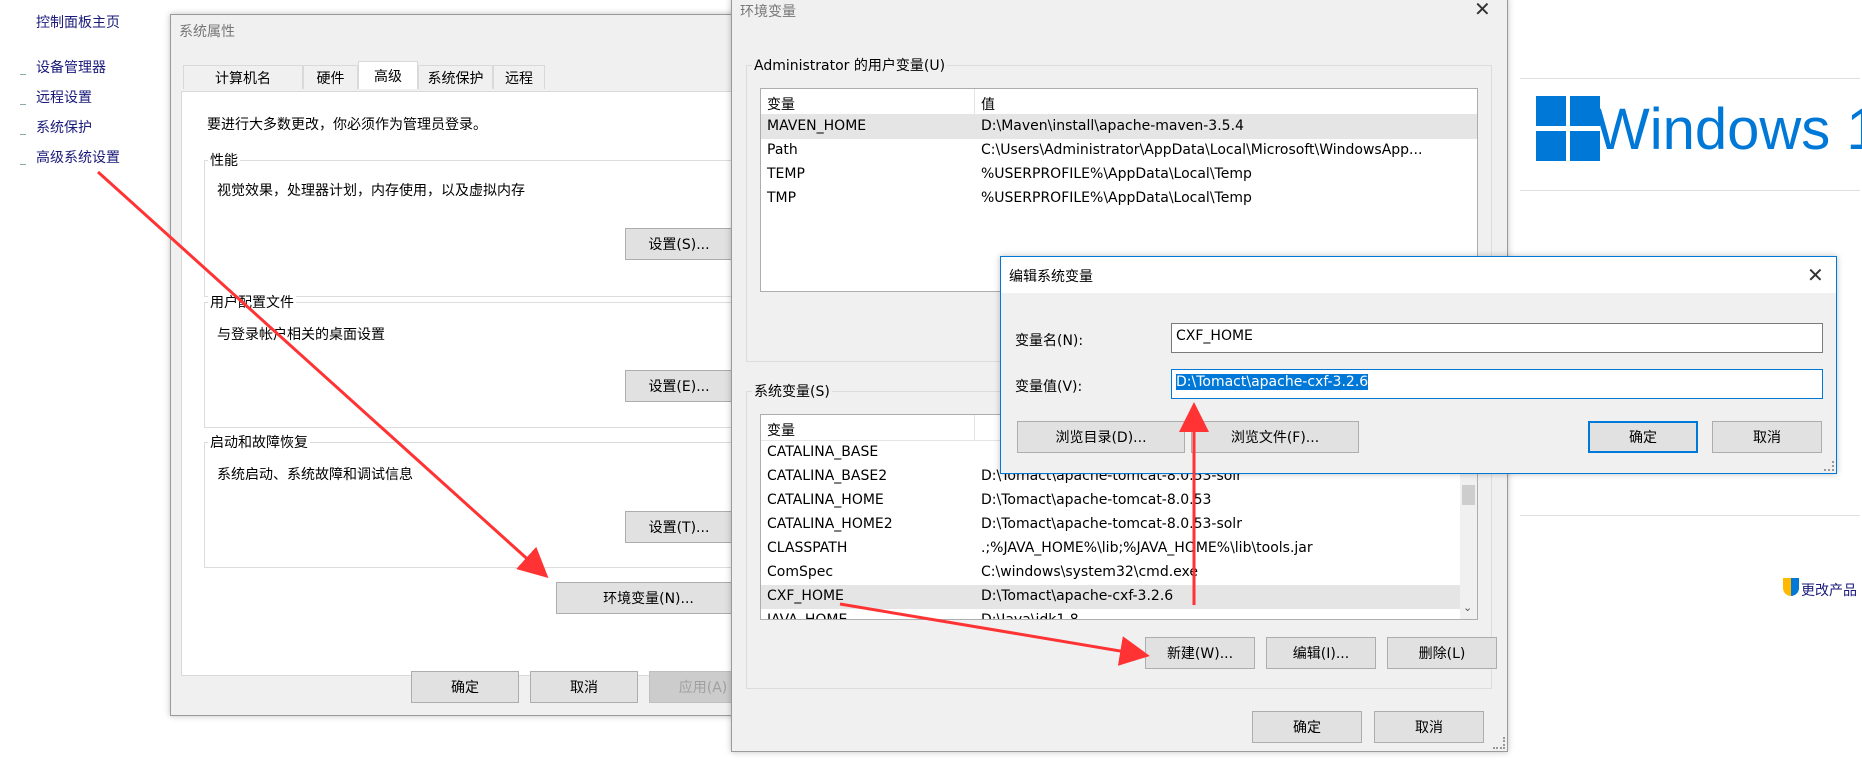  I want to click on tab-hardware: 硬件, so click(330, 77).